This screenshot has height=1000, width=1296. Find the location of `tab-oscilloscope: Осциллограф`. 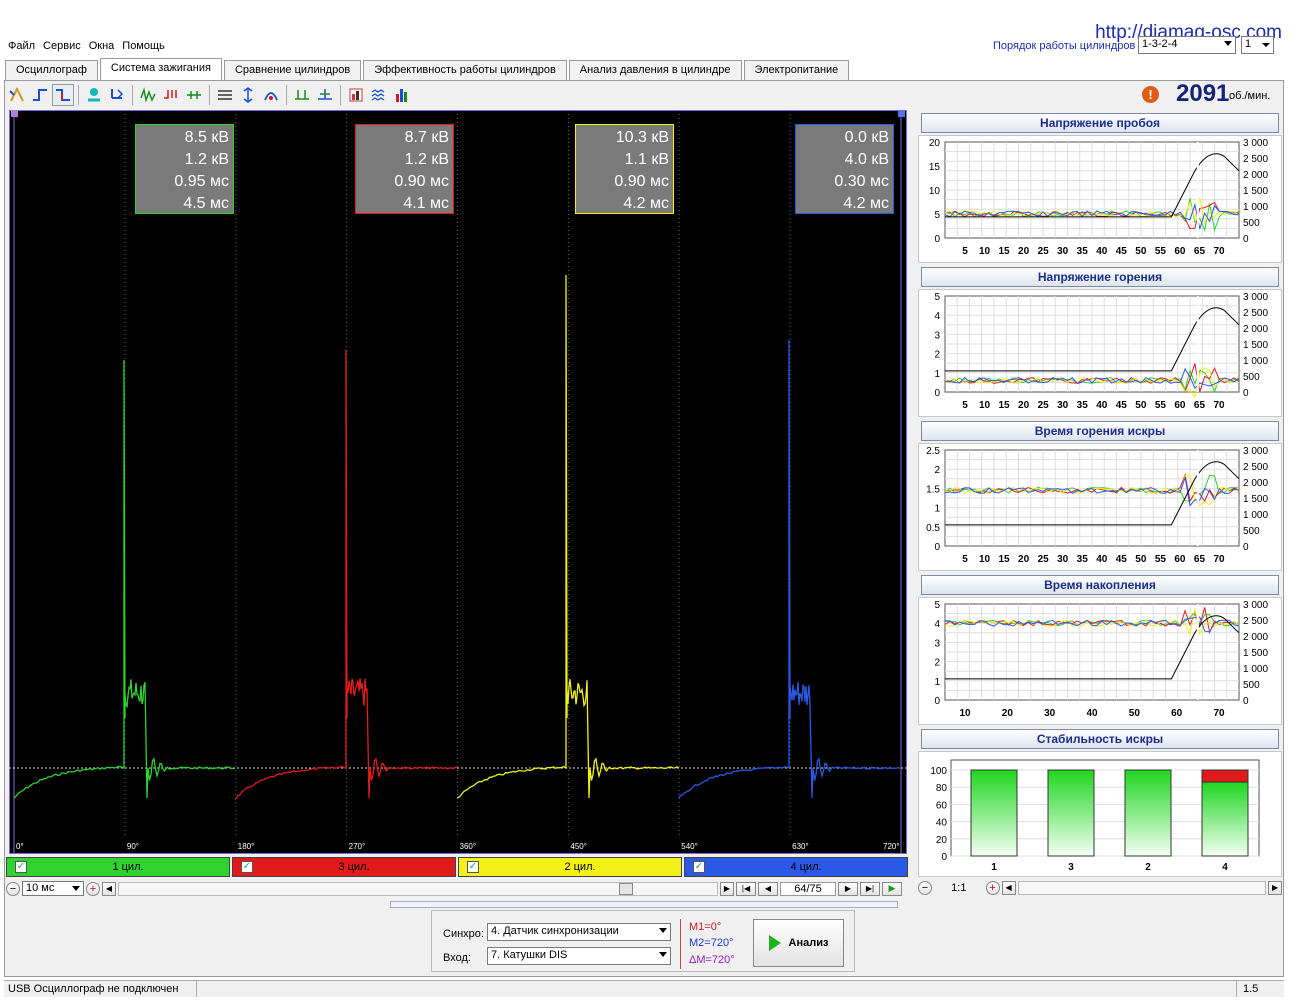

tab-oscilloscope: Осциллограф is located at coordinates (51, 70).